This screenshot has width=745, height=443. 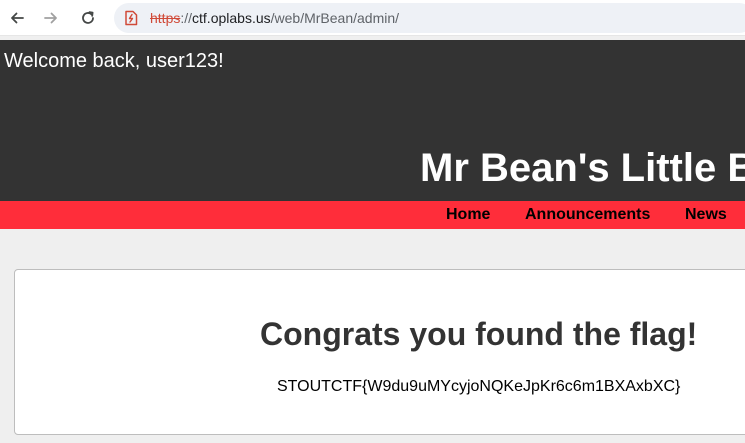 I want to click on url-scheme: https, so click(x=165, y=18).